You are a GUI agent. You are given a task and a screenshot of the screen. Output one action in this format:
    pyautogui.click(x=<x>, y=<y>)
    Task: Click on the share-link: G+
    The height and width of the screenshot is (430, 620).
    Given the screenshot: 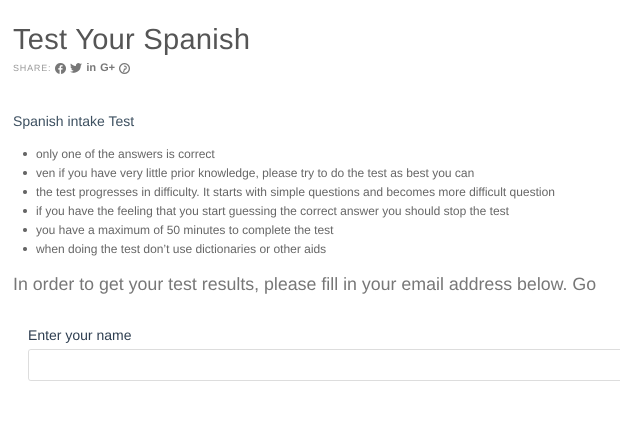 What is the action you would take?
    pyautogui.click(x=108, y=68)
    